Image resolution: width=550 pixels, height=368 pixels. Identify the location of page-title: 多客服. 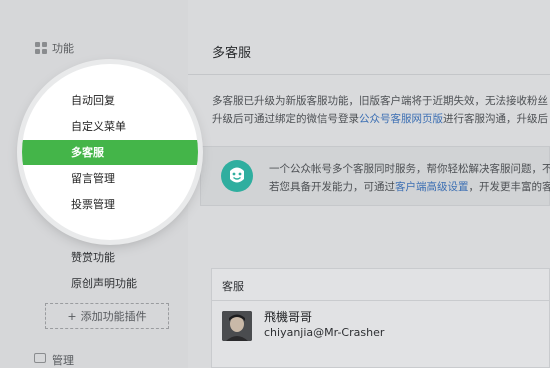
(232, 53).